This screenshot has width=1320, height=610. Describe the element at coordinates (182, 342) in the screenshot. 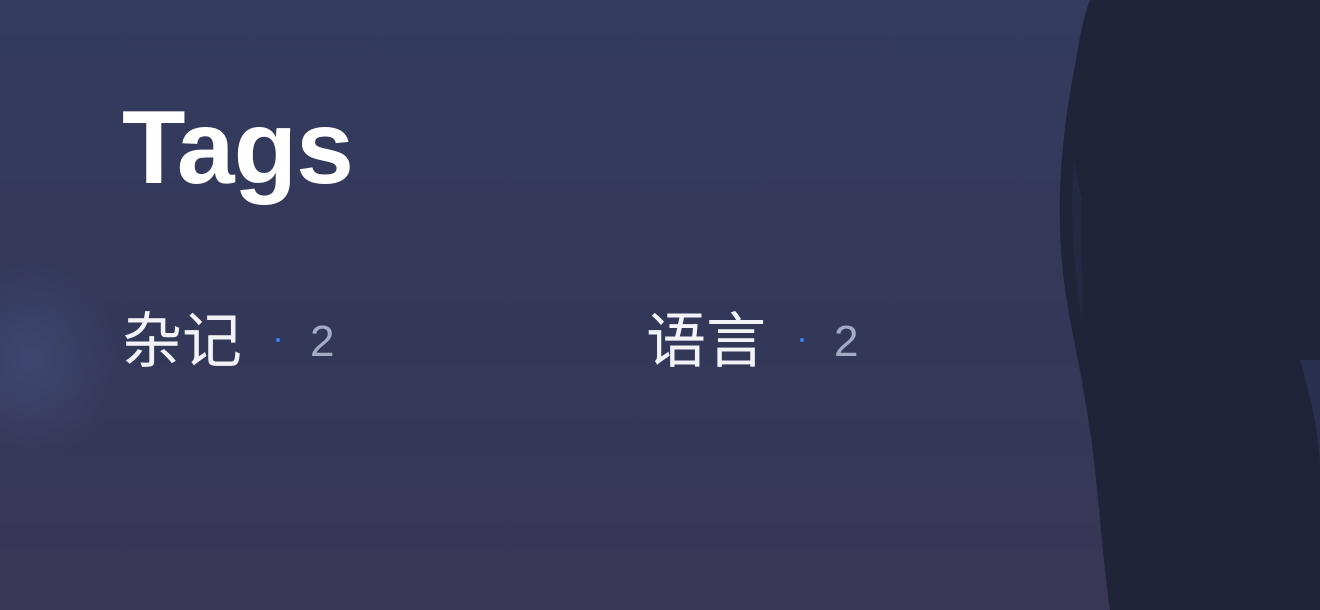

I see `tag-name: 杂记` at that location.